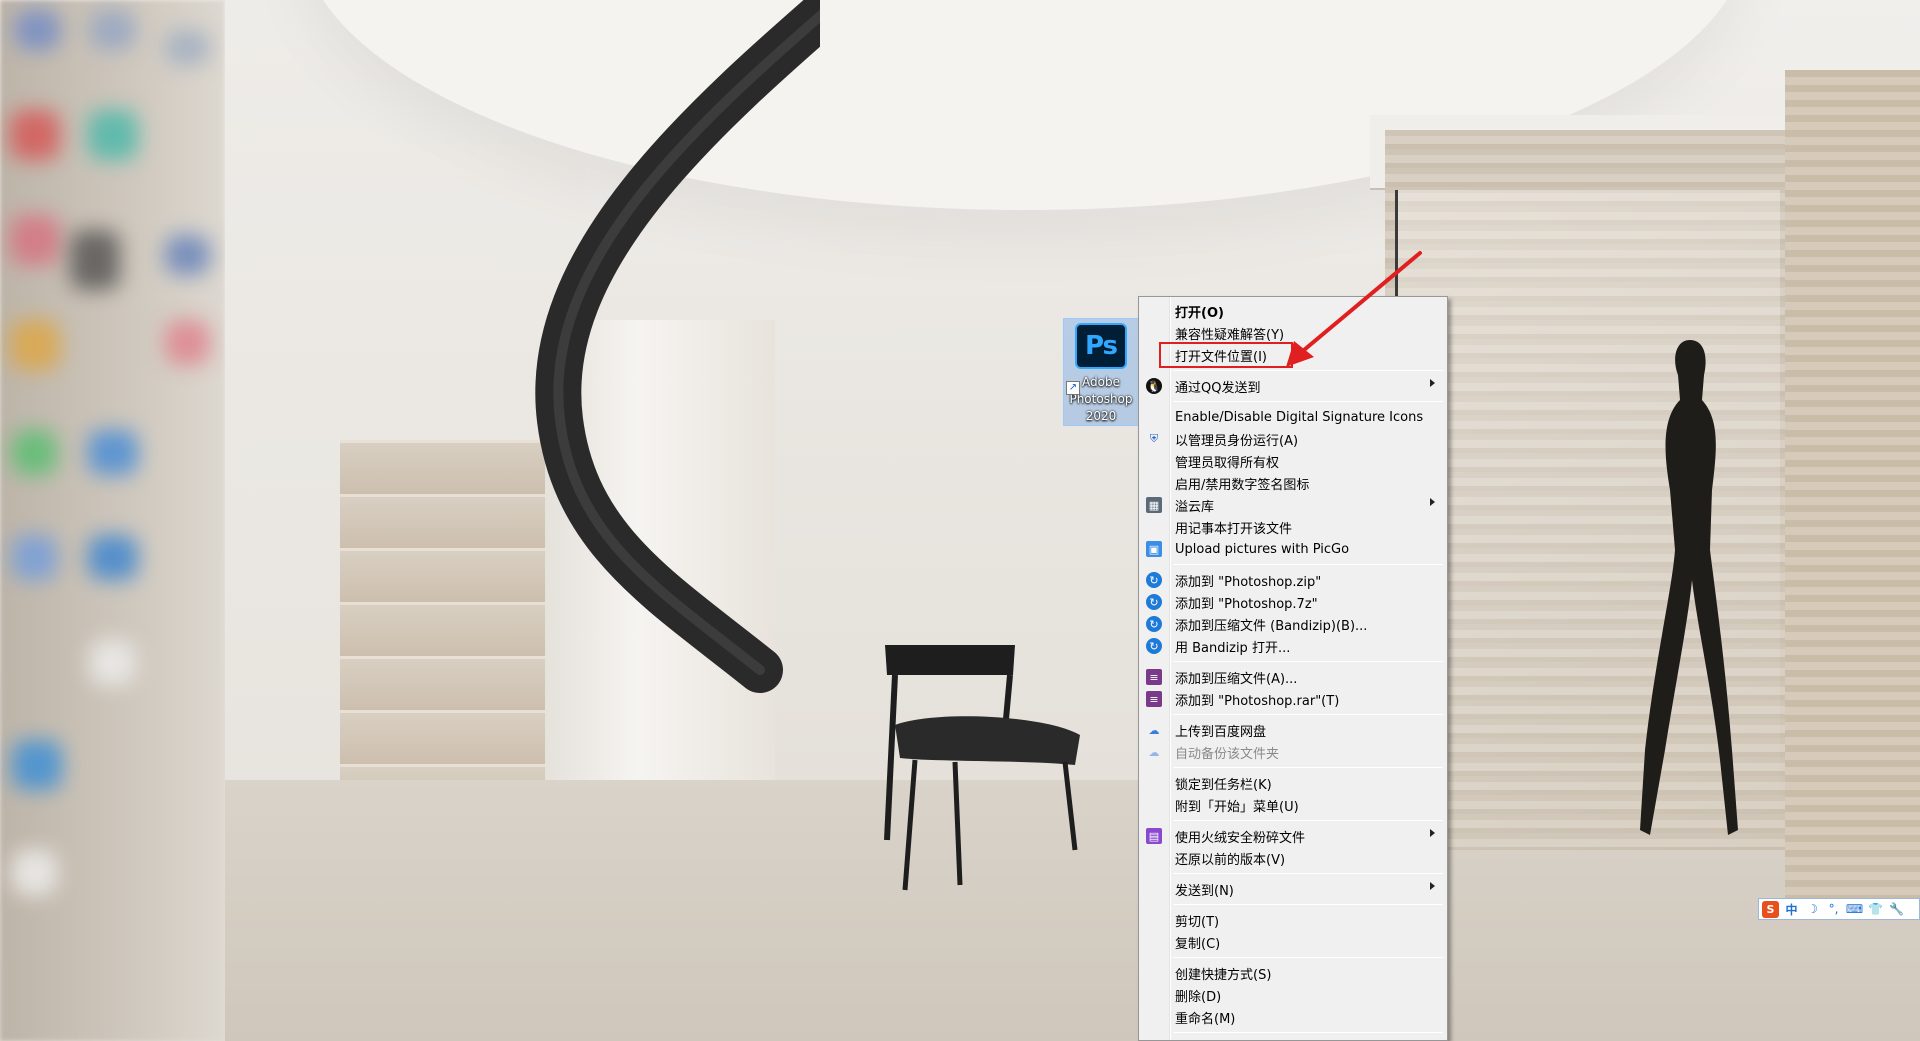 The image size is (1920, 1041). I want to click on sculpture, so click(1689, 587).